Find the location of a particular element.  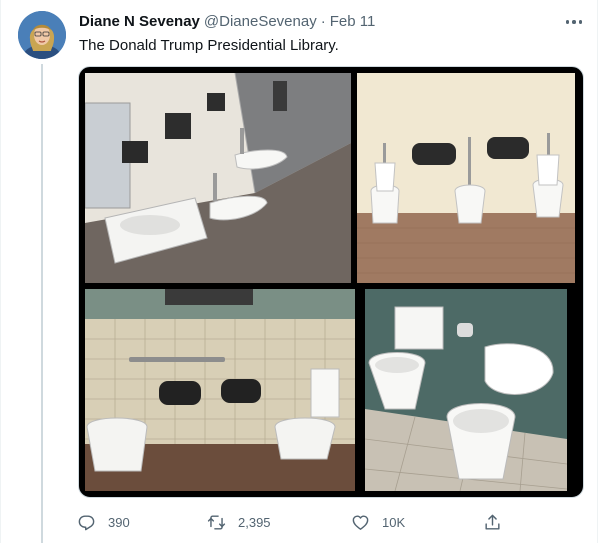

share-button is located at coordinates (492, 522).